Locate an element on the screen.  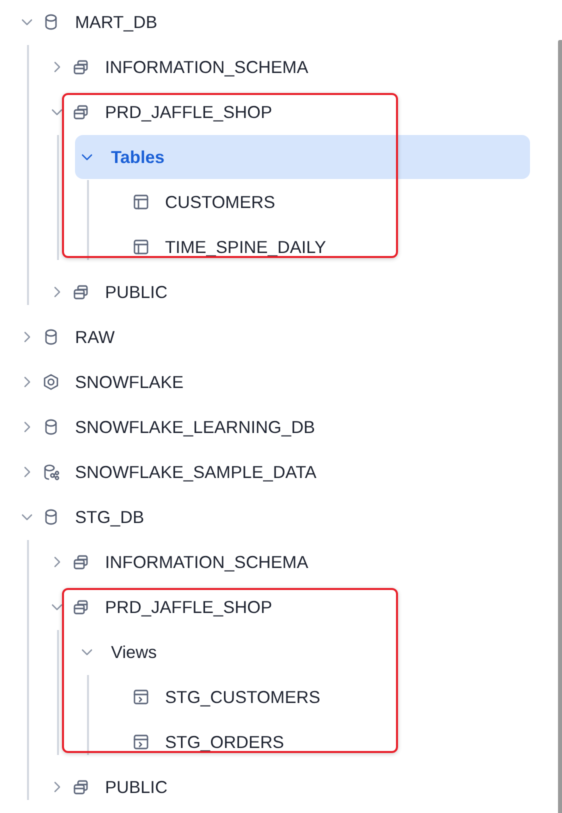
tree-item: STG_ORDERS is located at coordinates (317, 742).